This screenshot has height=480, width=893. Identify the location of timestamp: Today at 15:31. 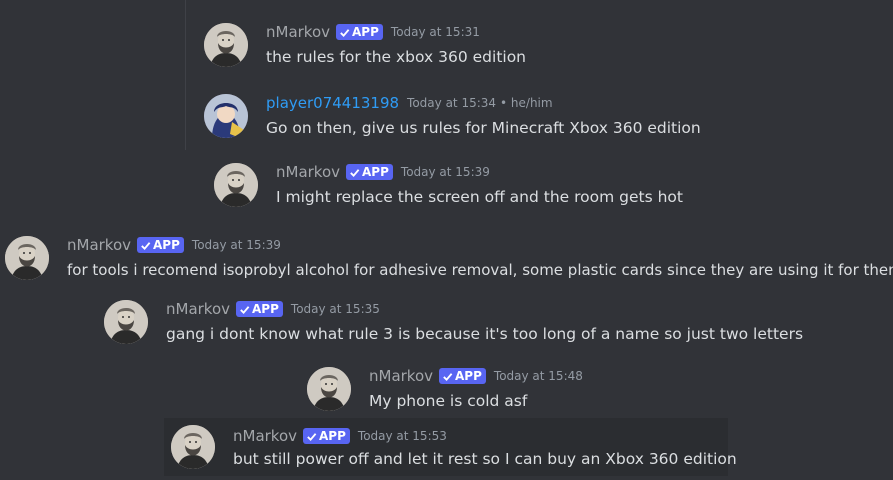
(435, 32).